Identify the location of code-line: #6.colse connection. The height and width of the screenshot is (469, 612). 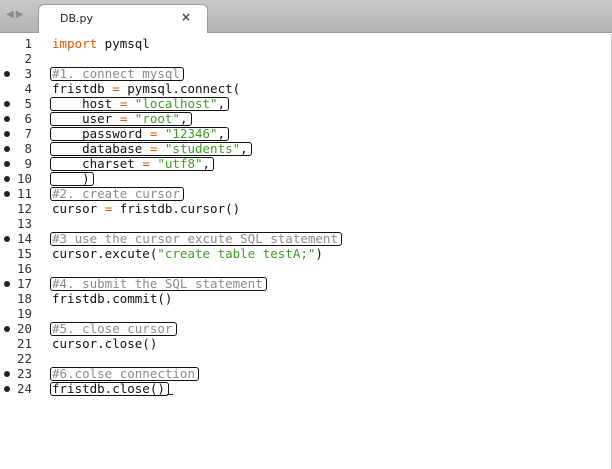
(123, 373).